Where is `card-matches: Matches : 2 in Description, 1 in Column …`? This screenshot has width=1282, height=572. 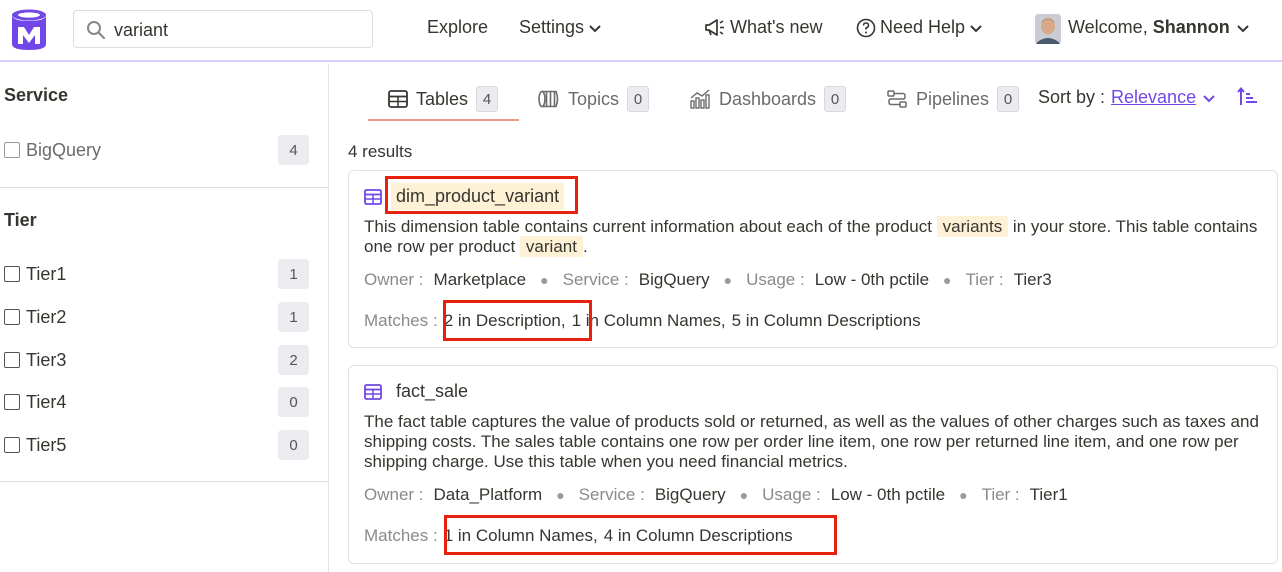
card-matches: Matches : 2 in Description, 1 in Column … is located at coordinates (642, 320).